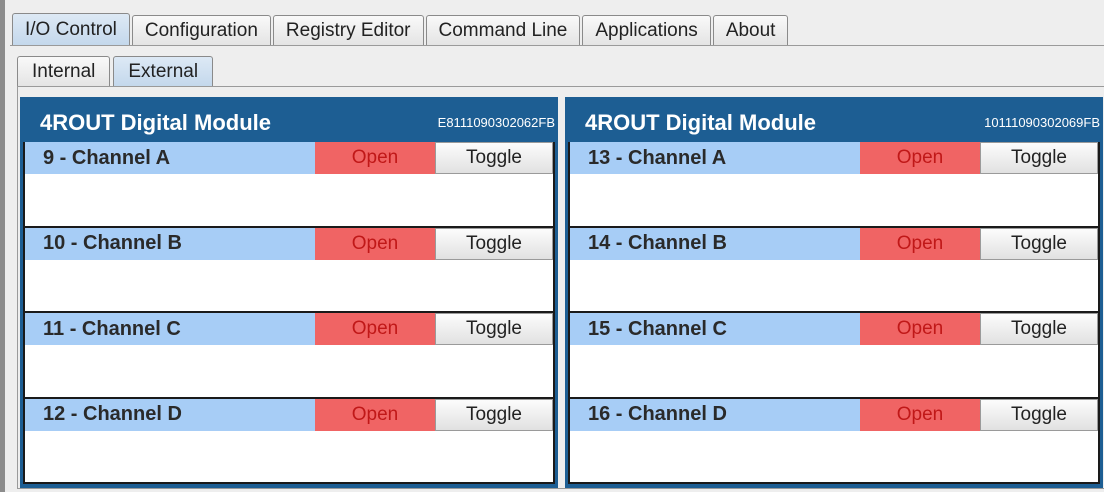  Describe the element at coordinates (503, 30) in the screenshot. I see `tab-command-line: Command Line` at that location.